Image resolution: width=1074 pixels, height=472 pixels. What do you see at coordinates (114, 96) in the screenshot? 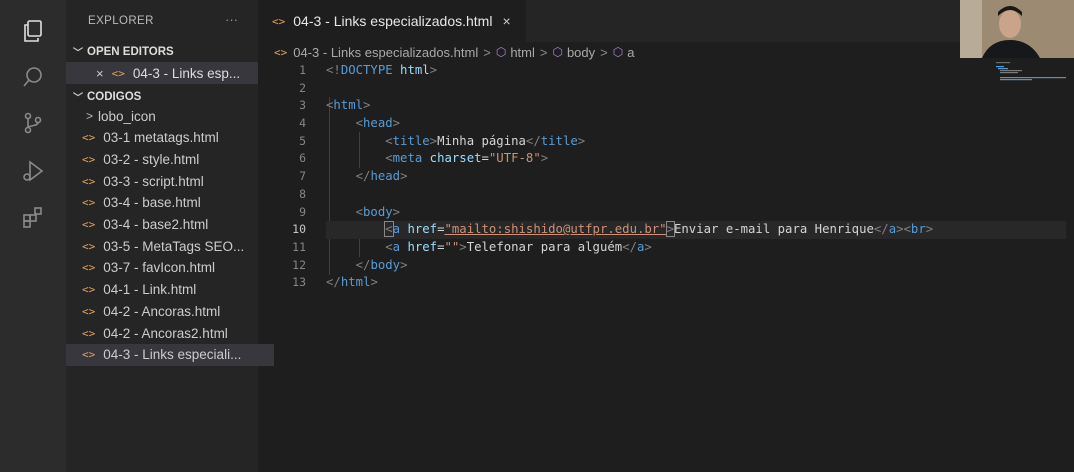
I see `folder-label: CODIGOS` at bounding box center [114, 96].